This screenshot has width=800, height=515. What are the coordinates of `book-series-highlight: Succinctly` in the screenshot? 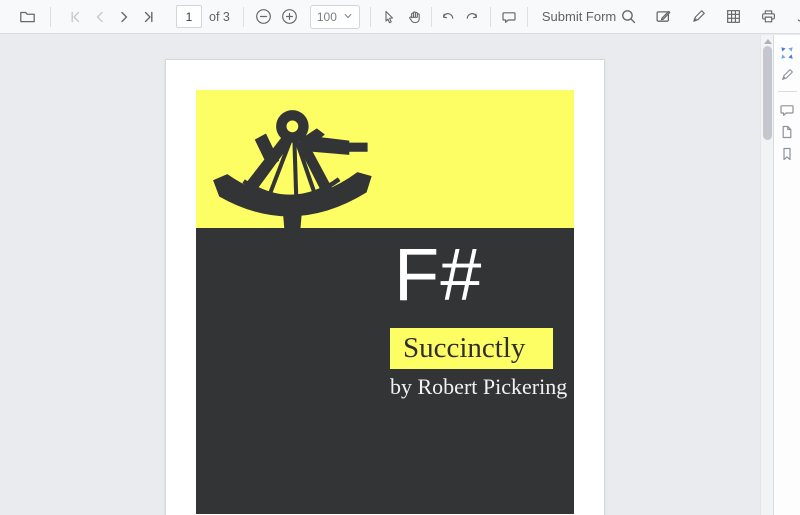 It's located at (471, 348).